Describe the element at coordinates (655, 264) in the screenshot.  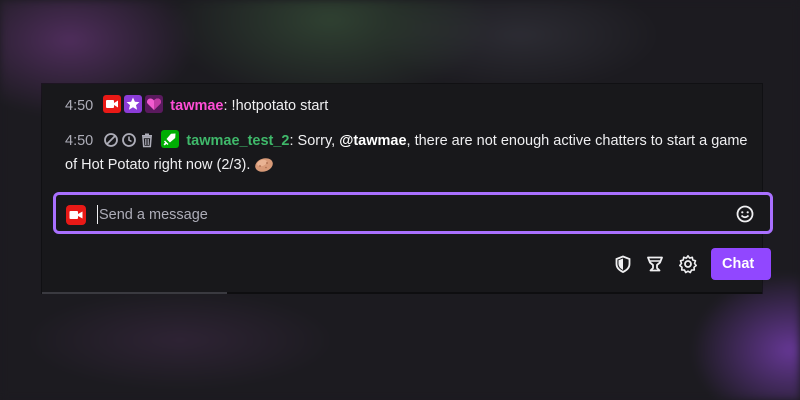
I see `chat-rewards-trophy-icon` at that location.